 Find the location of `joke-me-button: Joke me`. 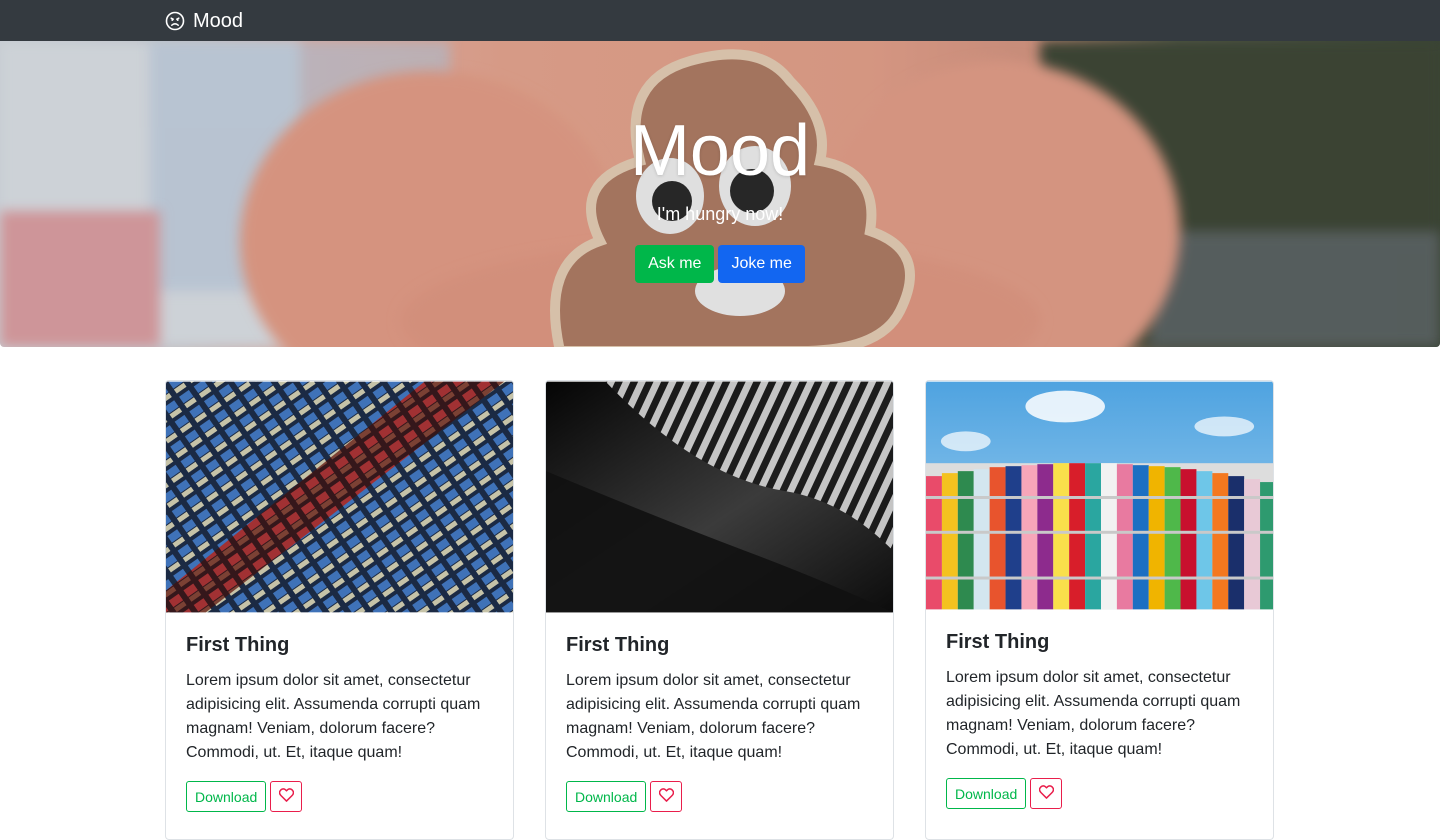

joke-me-button: Joke me is located at coordinates (761, 264).